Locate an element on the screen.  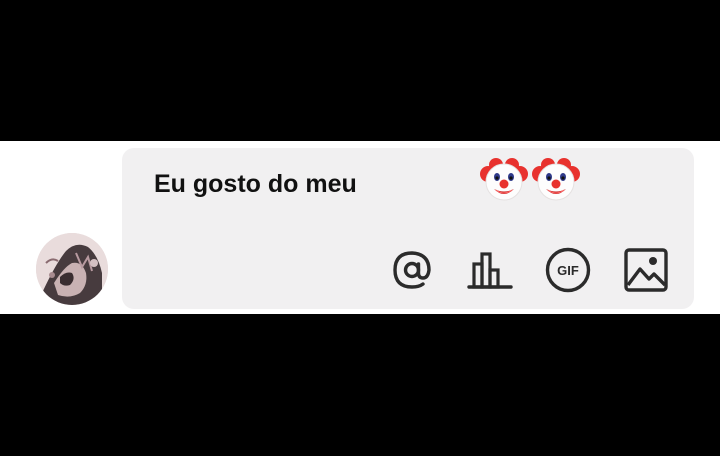
image-button is located at coordinates (646, 270).